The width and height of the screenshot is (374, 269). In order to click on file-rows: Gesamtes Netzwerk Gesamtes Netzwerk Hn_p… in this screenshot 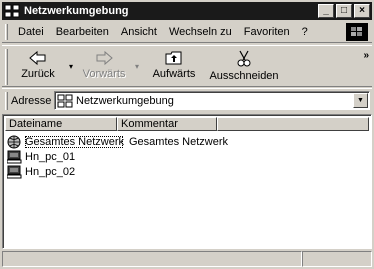, I will do `click(117, 156)`.